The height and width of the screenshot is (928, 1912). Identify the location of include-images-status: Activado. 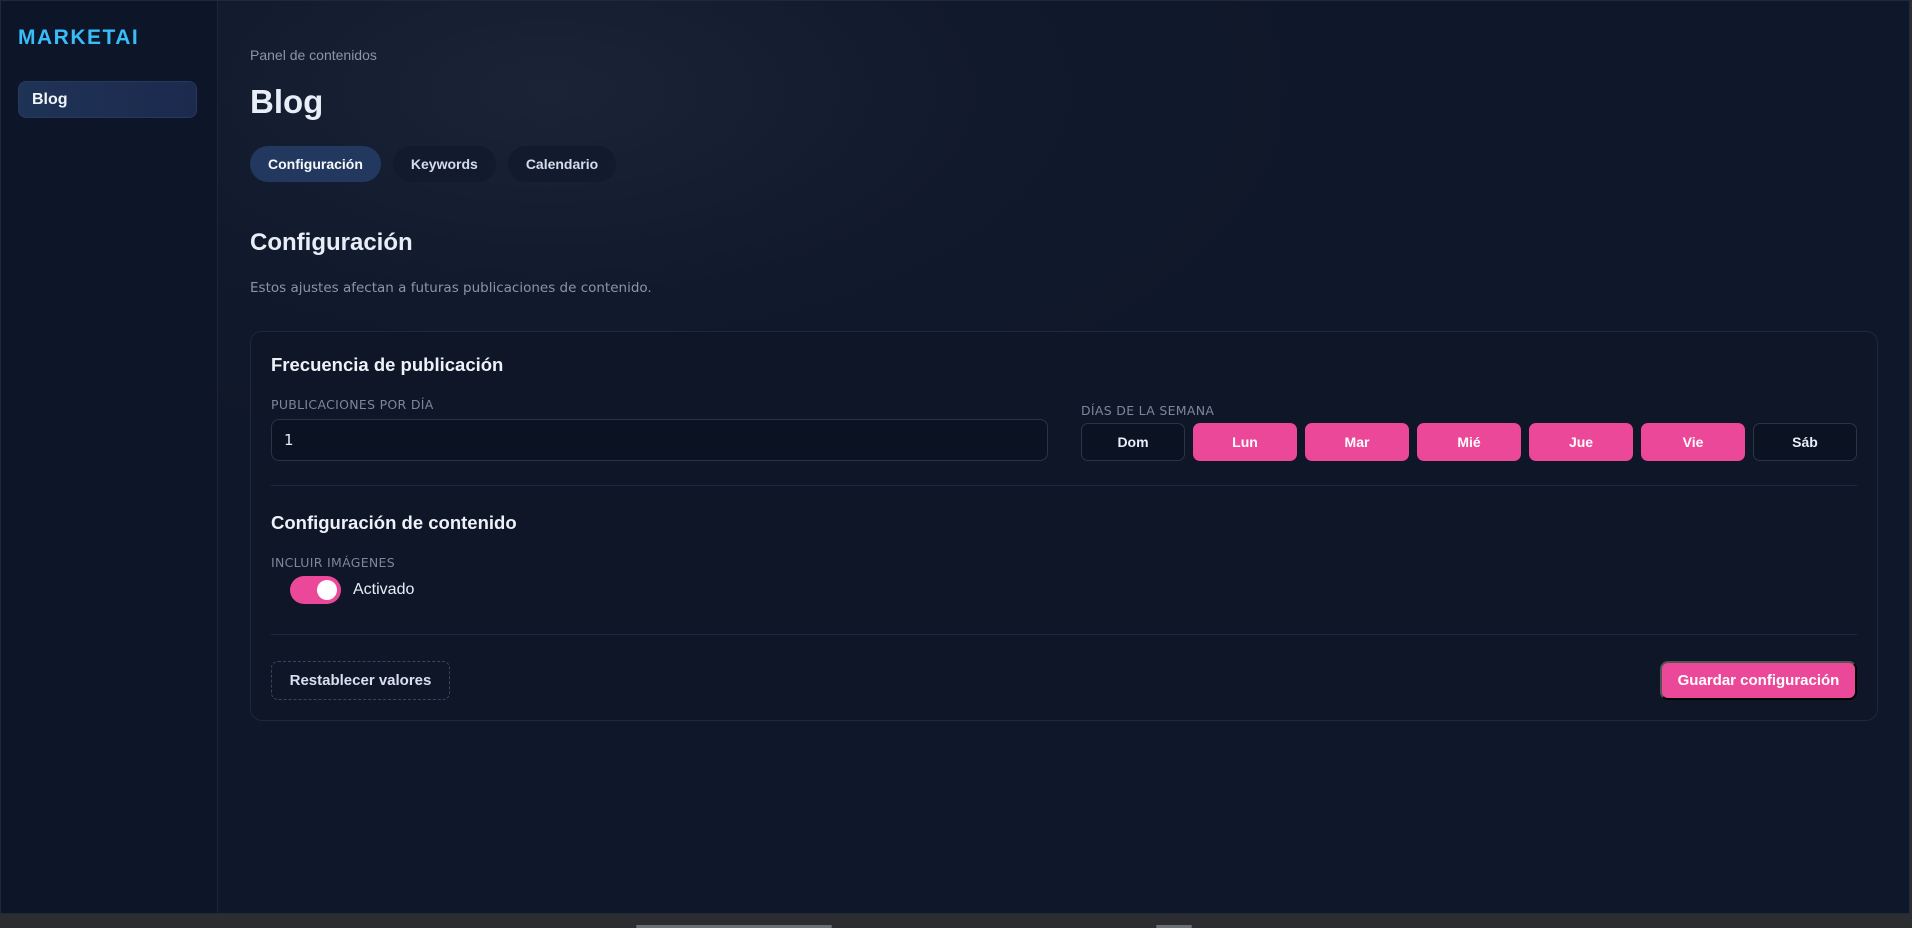
(384, 589).